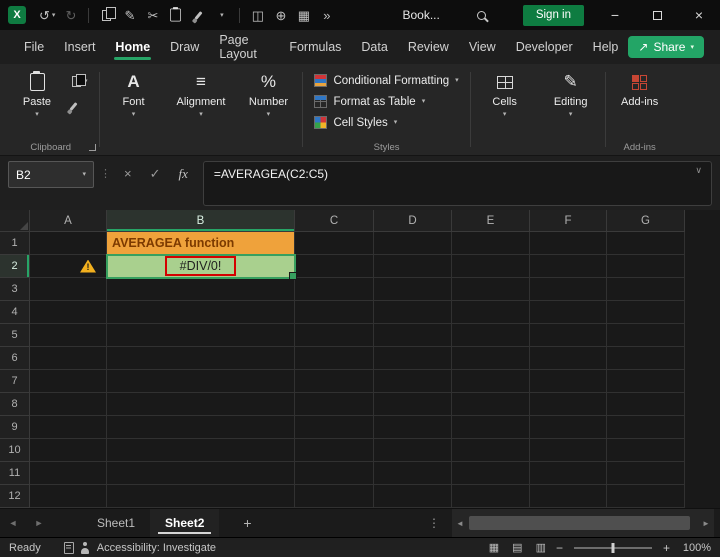 The height and width of the screenshot is (557, 720). What do you see at coordinates (185, 523) in the screenshot?
I see `sheet-tab-sheet2: Sheet2` at bounding box center [185, 523].